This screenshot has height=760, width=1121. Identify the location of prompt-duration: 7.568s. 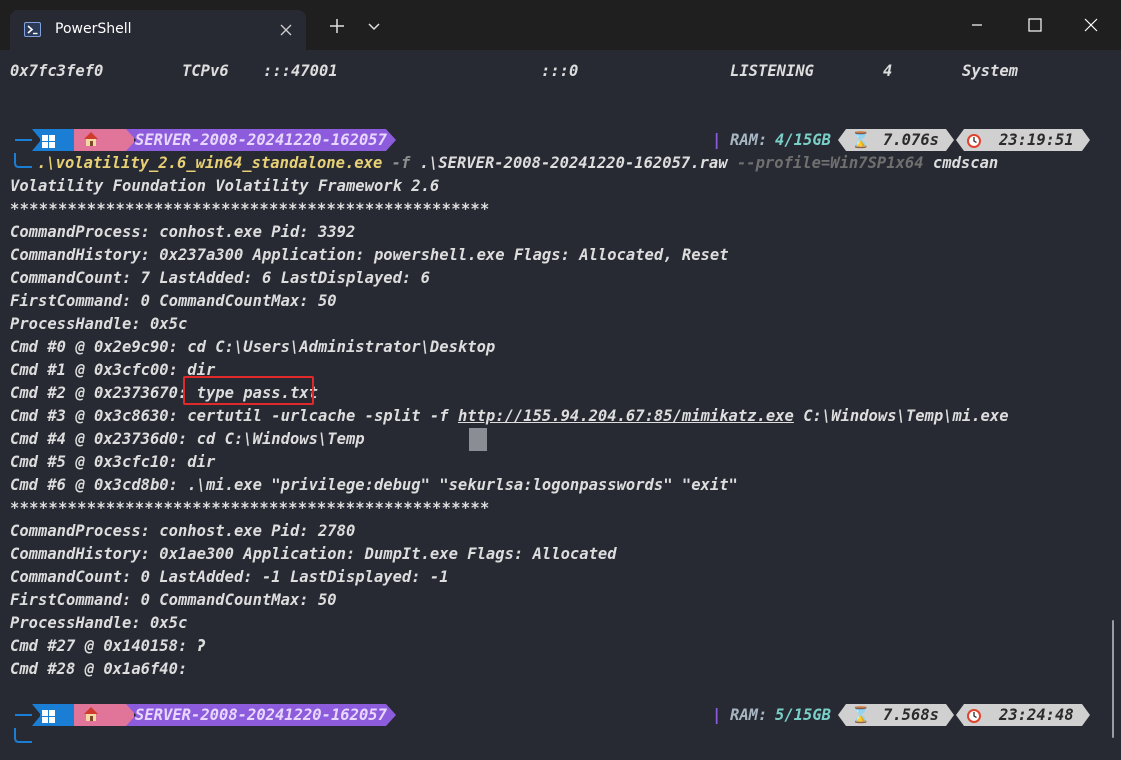
(911, 715).